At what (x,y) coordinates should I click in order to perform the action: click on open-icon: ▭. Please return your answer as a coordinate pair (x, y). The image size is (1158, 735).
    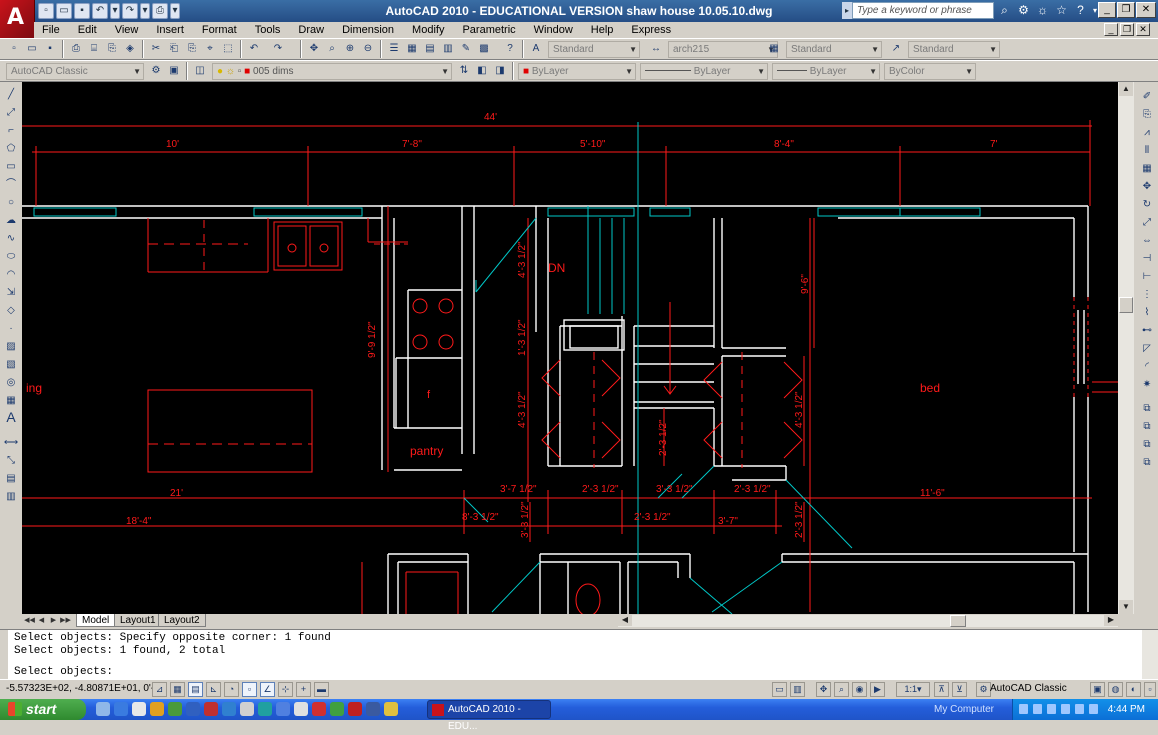
    Looking at the image, I should click on (64, 11).